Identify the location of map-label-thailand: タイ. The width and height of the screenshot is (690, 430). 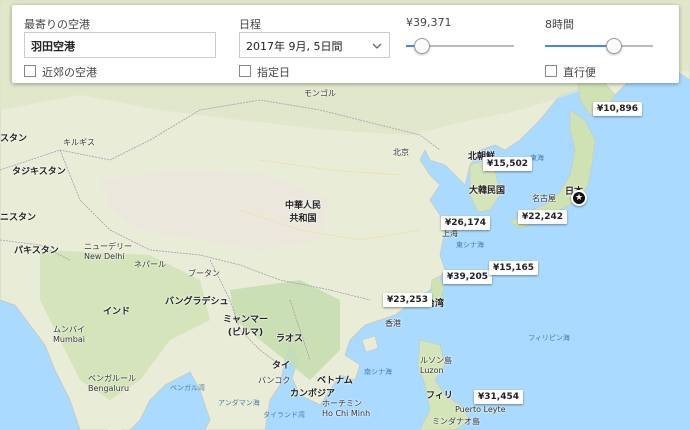
(281, 366).